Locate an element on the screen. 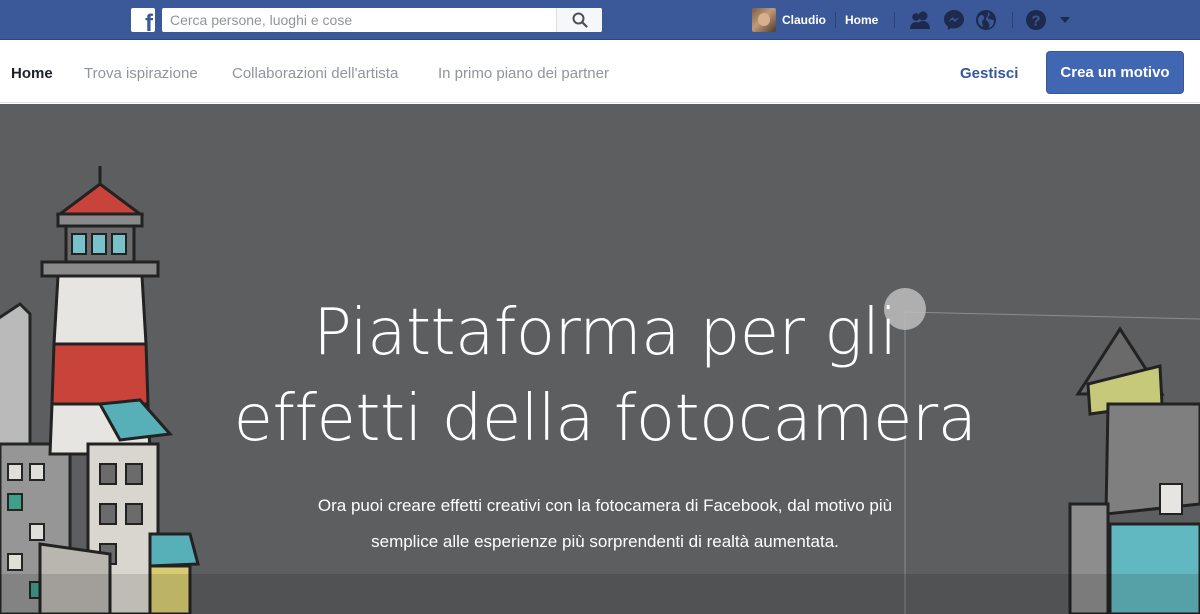 The width and height of the screenshot is (1200, 614). hero-title-line-1: Piattaforma per gli is located at coordinates (605, 333).